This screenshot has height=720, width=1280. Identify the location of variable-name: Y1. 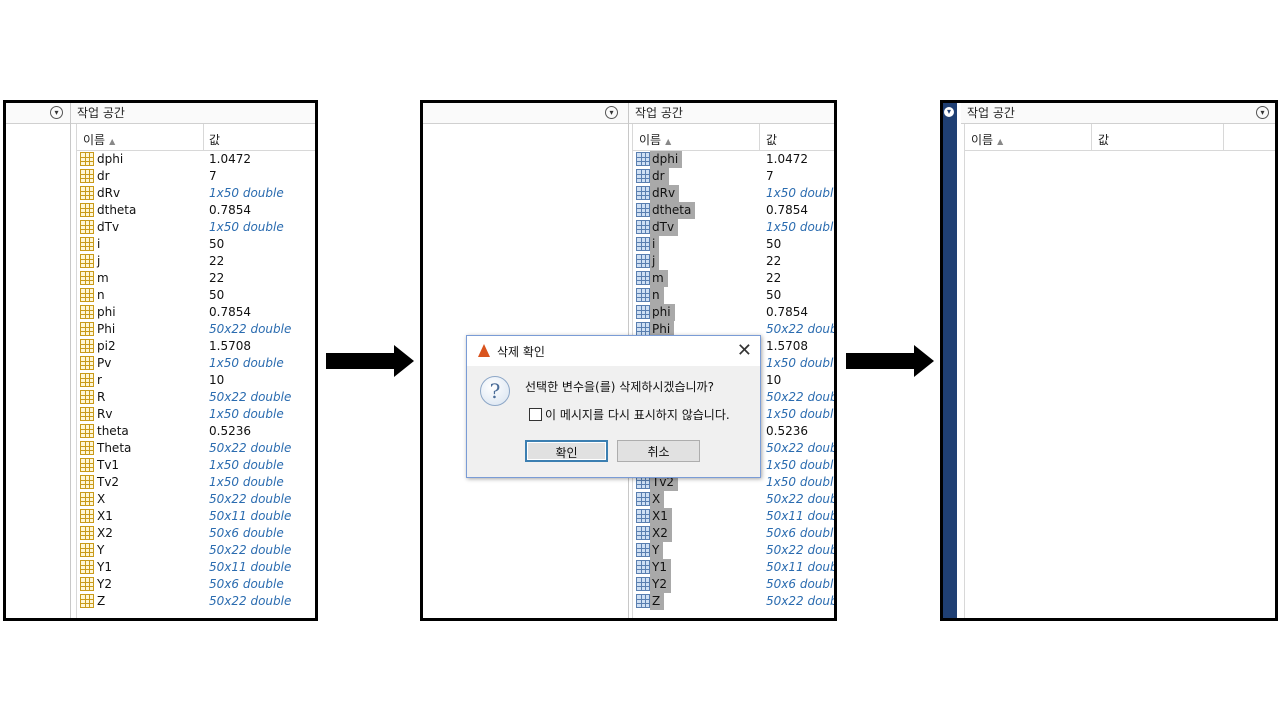
(660, 567).